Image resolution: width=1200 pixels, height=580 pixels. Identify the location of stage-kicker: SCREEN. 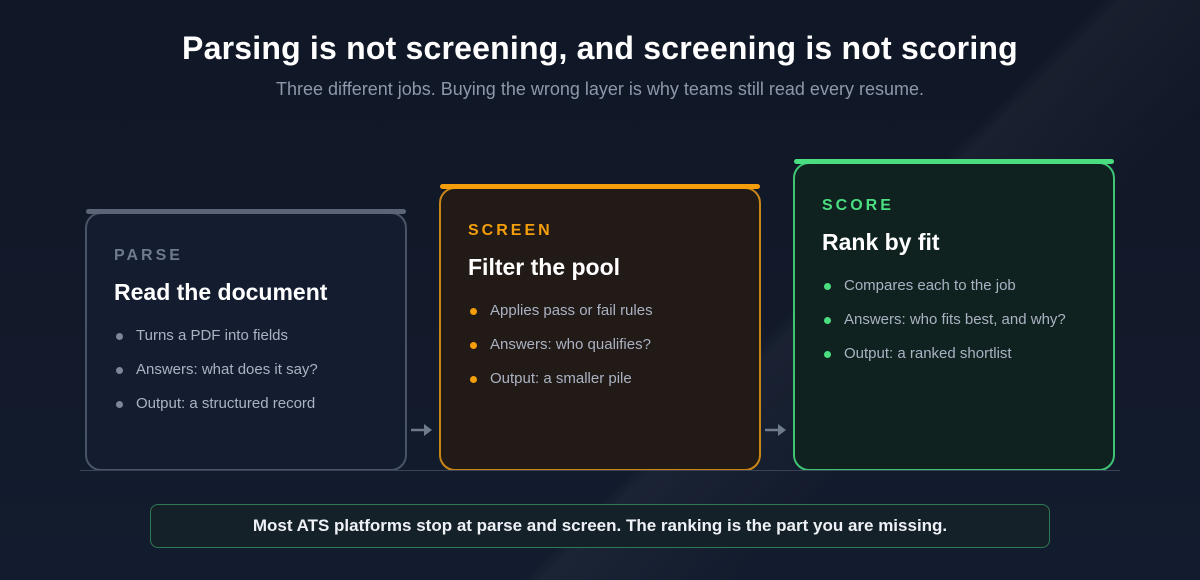
(510, 230).